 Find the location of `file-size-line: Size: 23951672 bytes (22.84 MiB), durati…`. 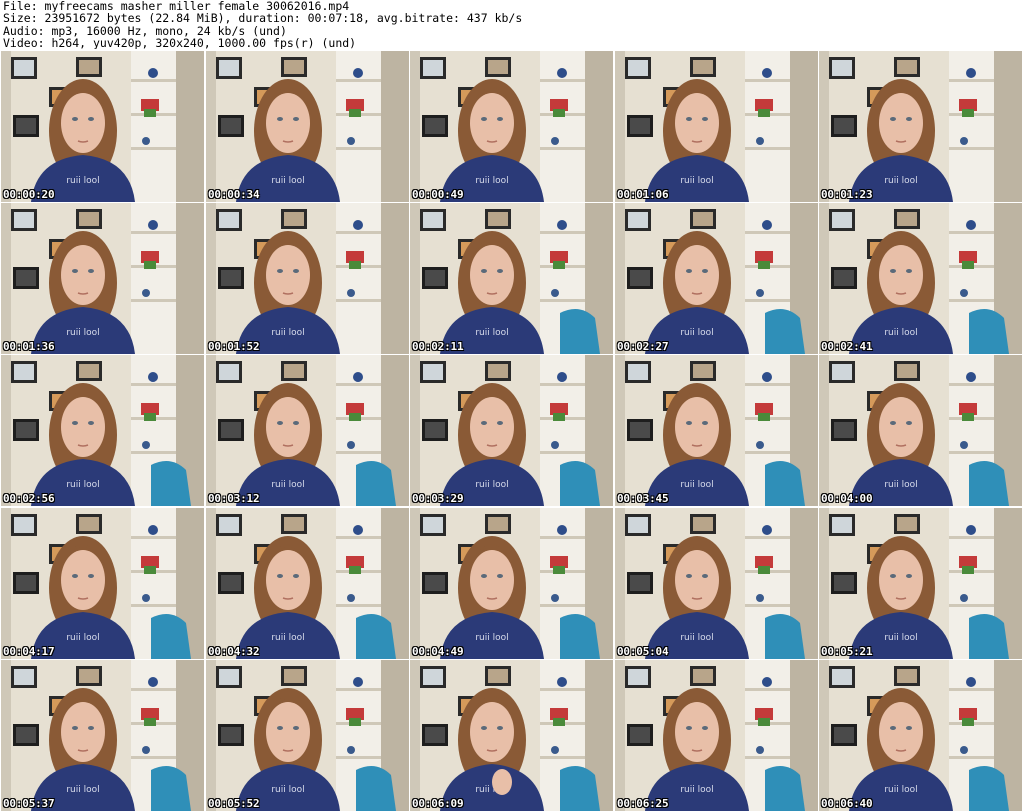

file-size-line: Size: 23951672 bytes (22.84 MiB), durati… is located at coordinates (263, 18).